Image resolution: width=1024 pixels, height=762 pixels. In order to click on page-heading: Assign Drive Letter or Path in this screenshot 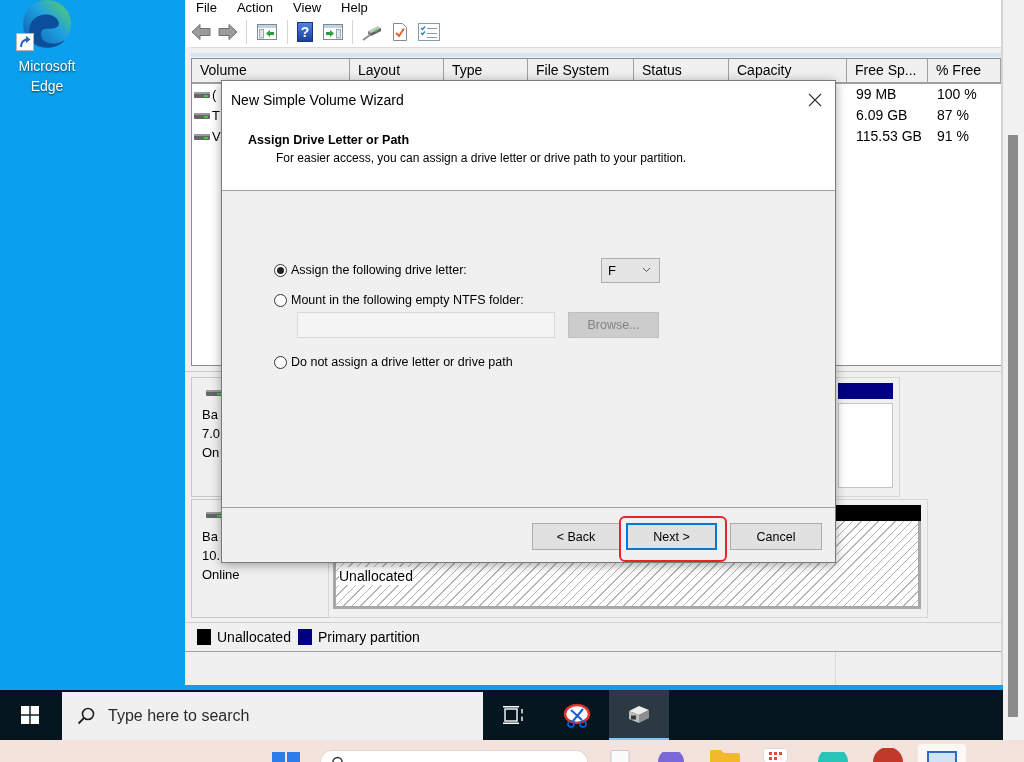, I will do `click(329, 140)`.